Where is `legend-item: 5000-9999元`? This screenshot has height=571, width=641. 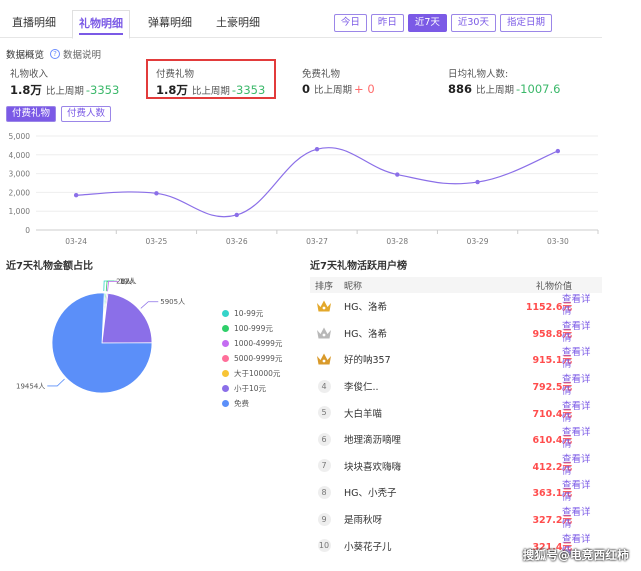 legend-item: 5000-9999元 is located at coordinates (252, 358).